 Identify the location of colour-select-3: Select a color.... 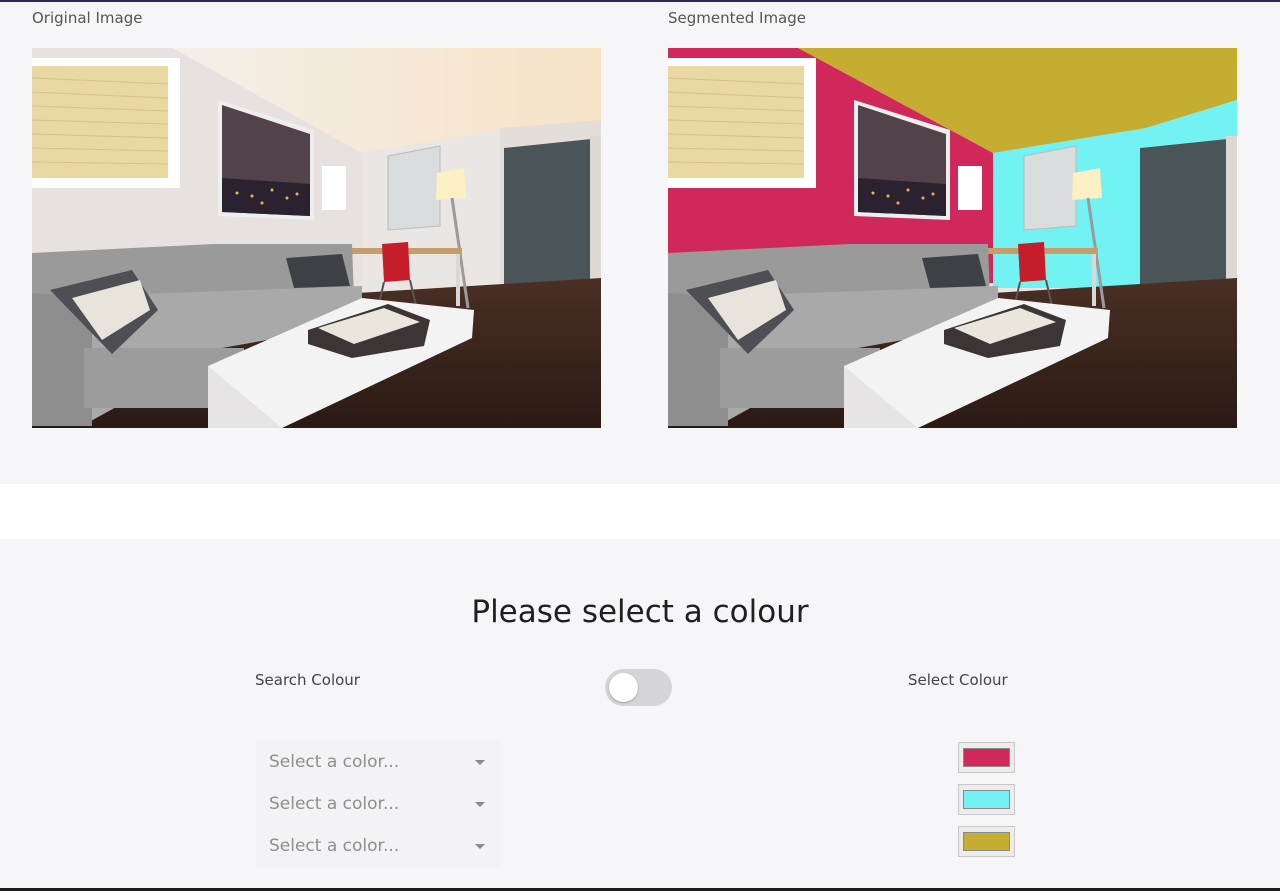
(378, 846).